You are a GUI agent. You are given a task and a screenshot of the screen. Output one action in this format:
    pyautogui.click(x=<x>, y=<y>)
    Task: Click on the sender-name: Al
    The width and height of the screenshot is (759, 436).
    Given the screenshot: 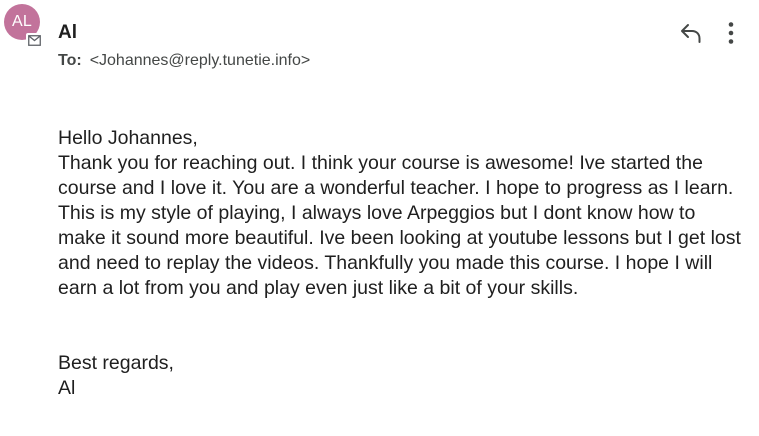 What is the action you would take?
    pyautogui.click(x=67, y=32)
    